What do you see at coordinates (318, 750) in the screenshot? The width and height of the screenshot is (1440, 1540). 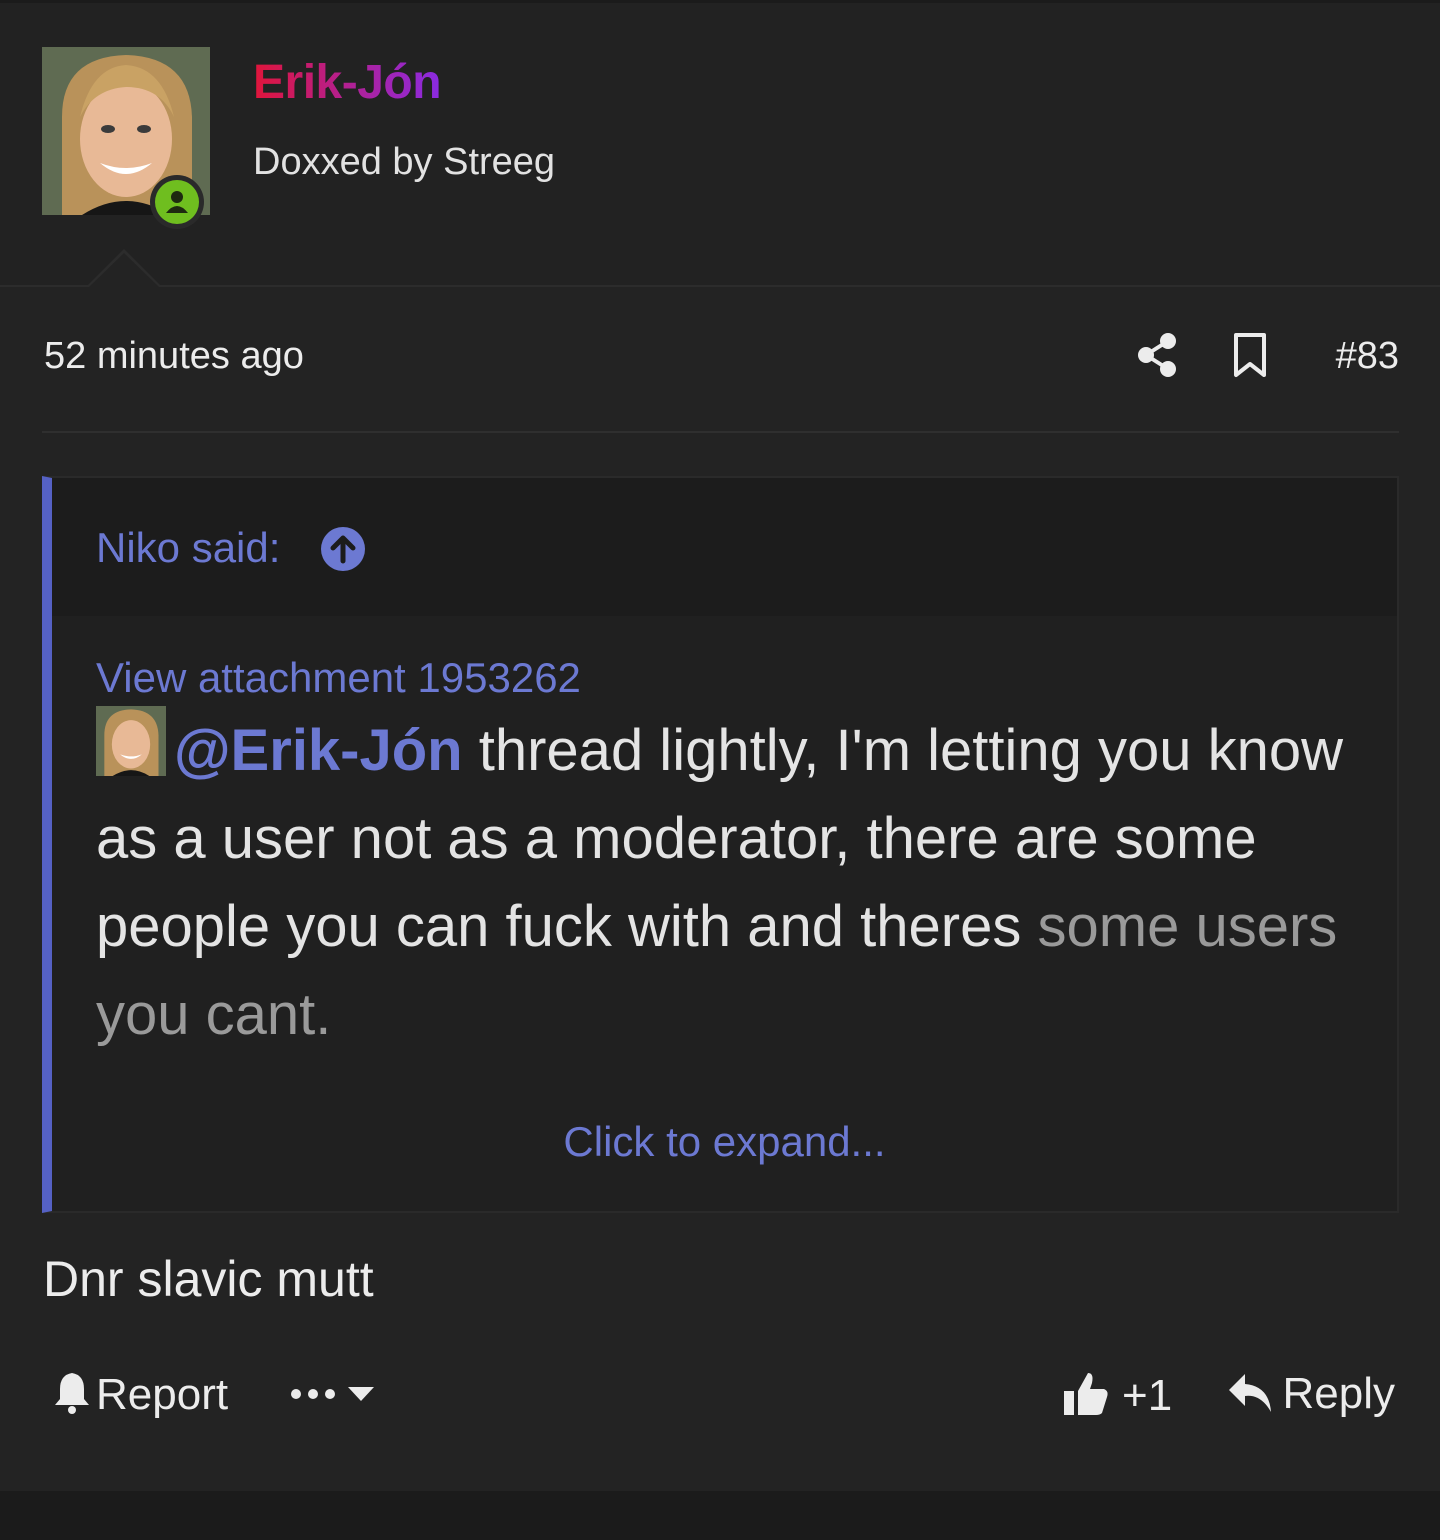 I see `user-mention: @Erik-Jón` at bounding box center [318, 750].